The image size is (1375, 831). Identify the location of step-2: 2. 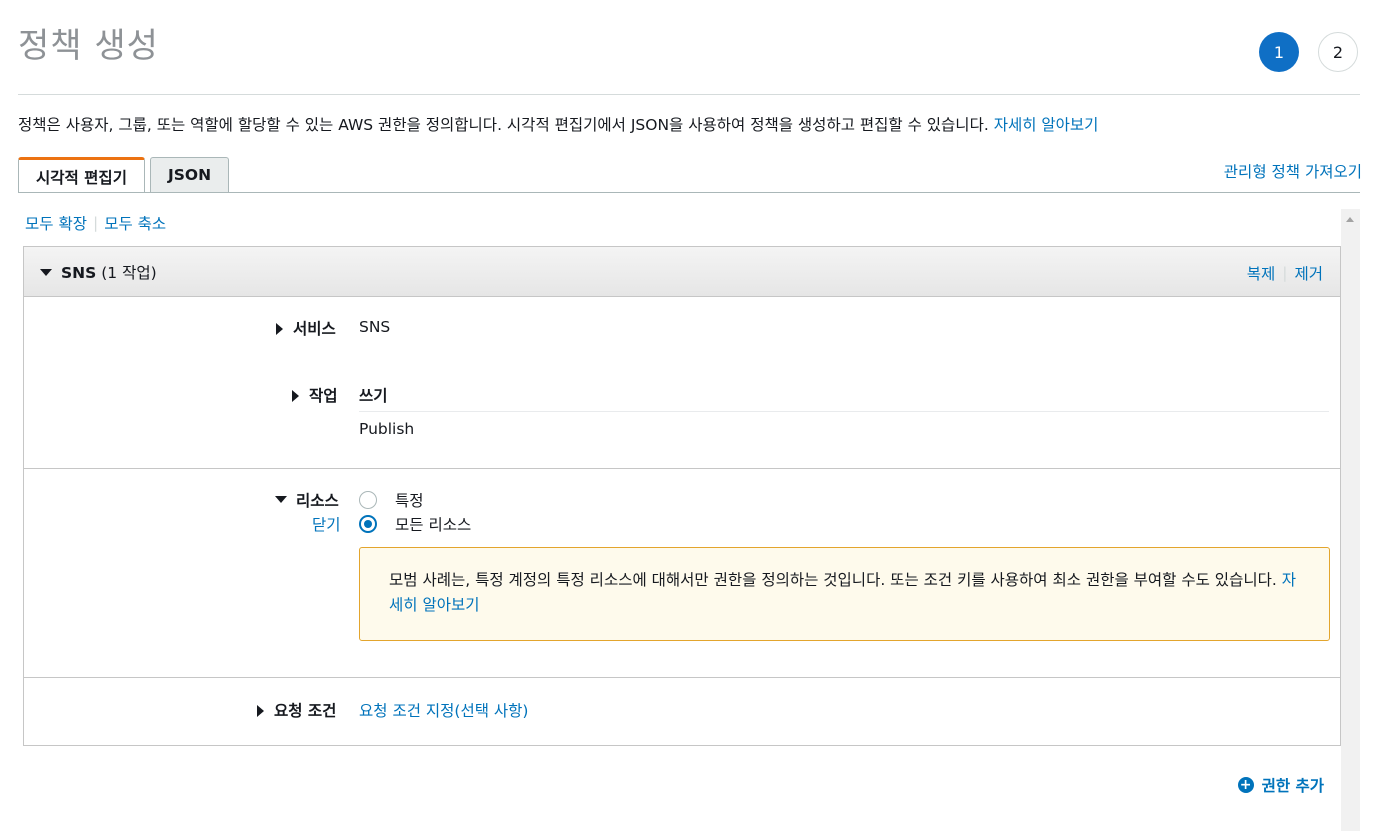
(1338, 52).